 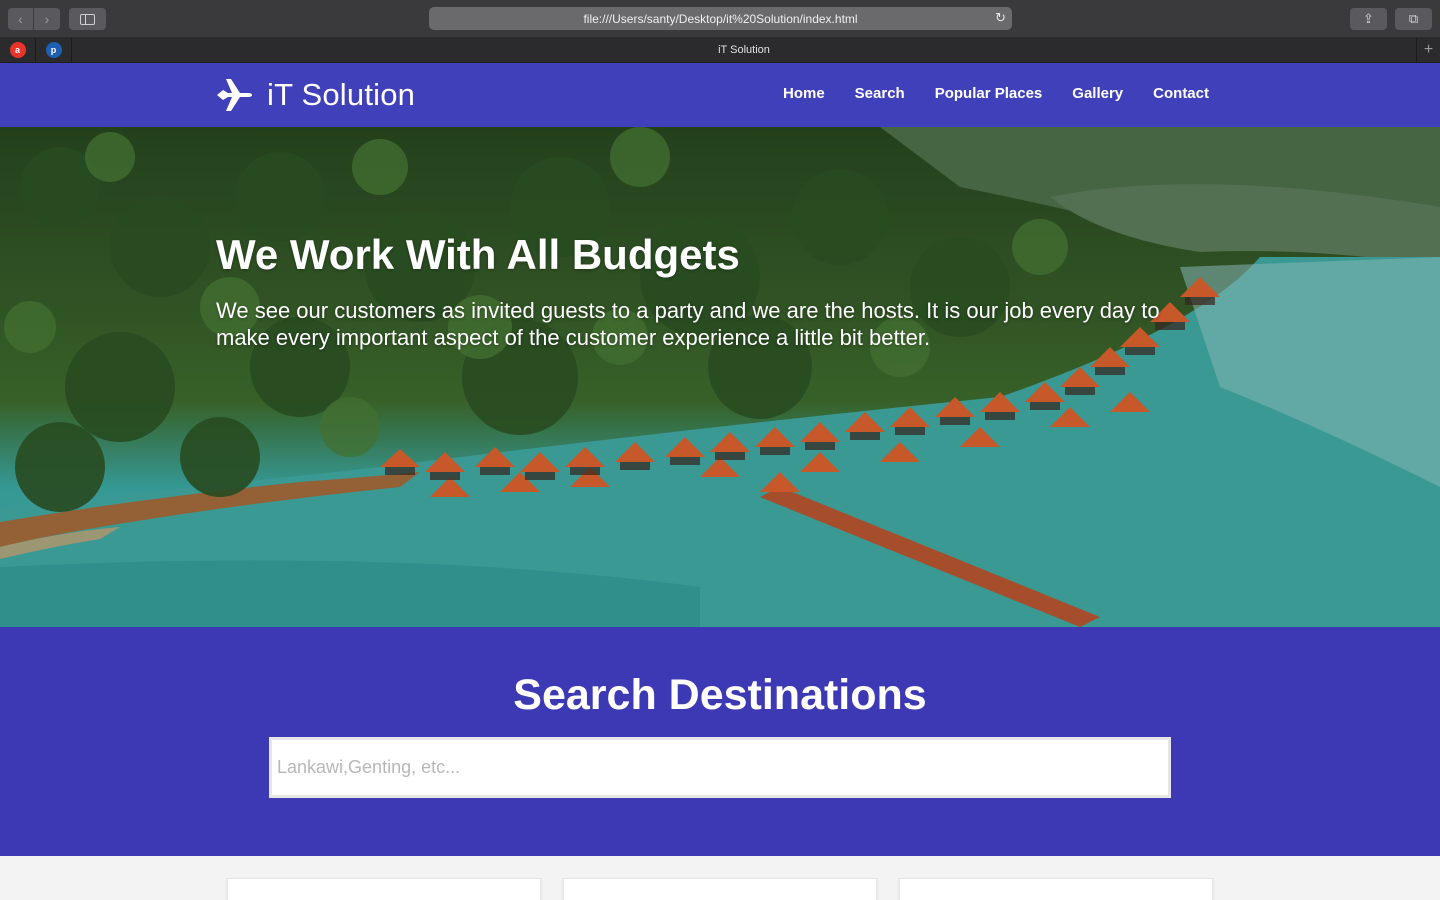 I want to click on forward-button: ›, so click(x=47, y=19).